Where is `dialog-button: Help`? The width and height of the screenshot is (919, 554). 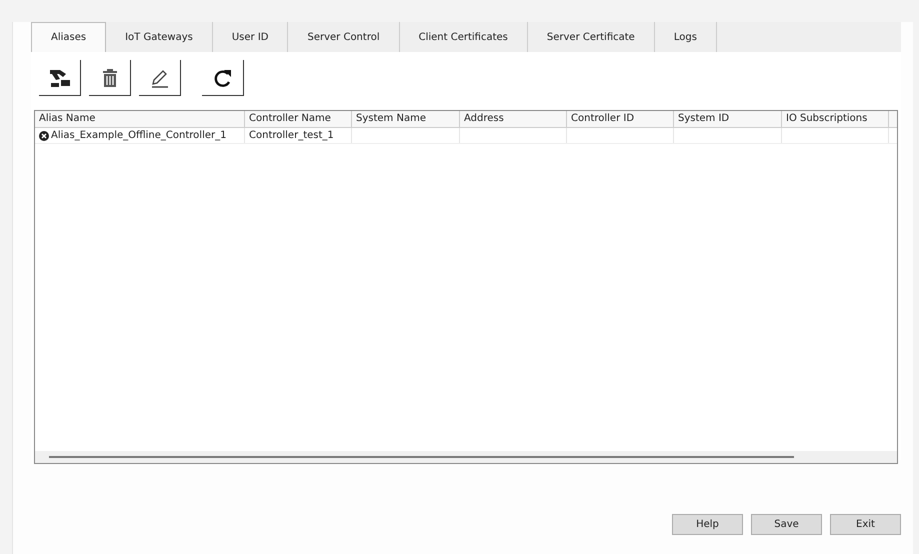
dialog-button: Help is located at coordinates (707, 524).